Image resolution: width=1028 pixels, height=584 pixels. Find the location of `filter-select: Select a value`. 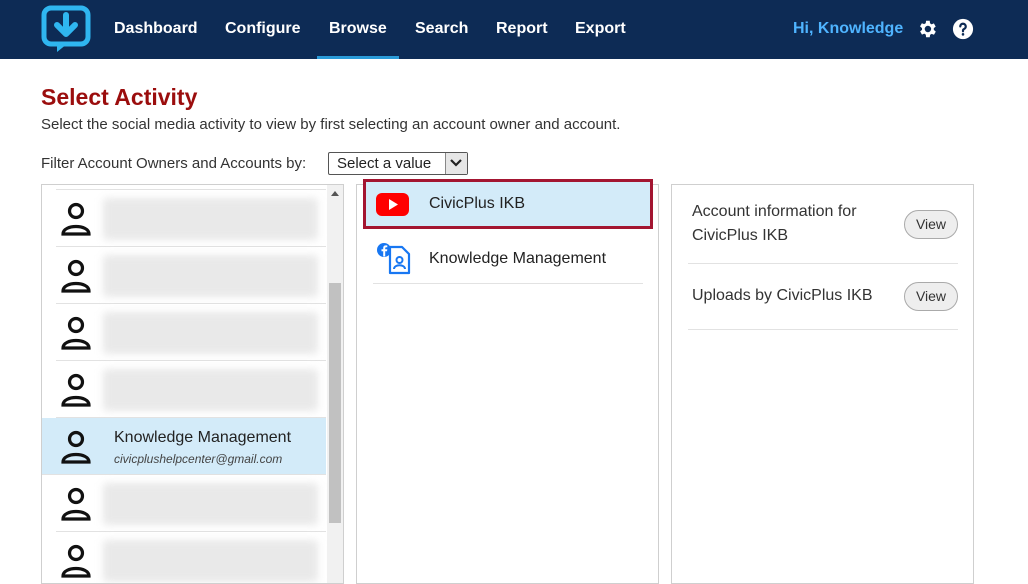

filter-select: Select a value is located at coordinates (398, 163).